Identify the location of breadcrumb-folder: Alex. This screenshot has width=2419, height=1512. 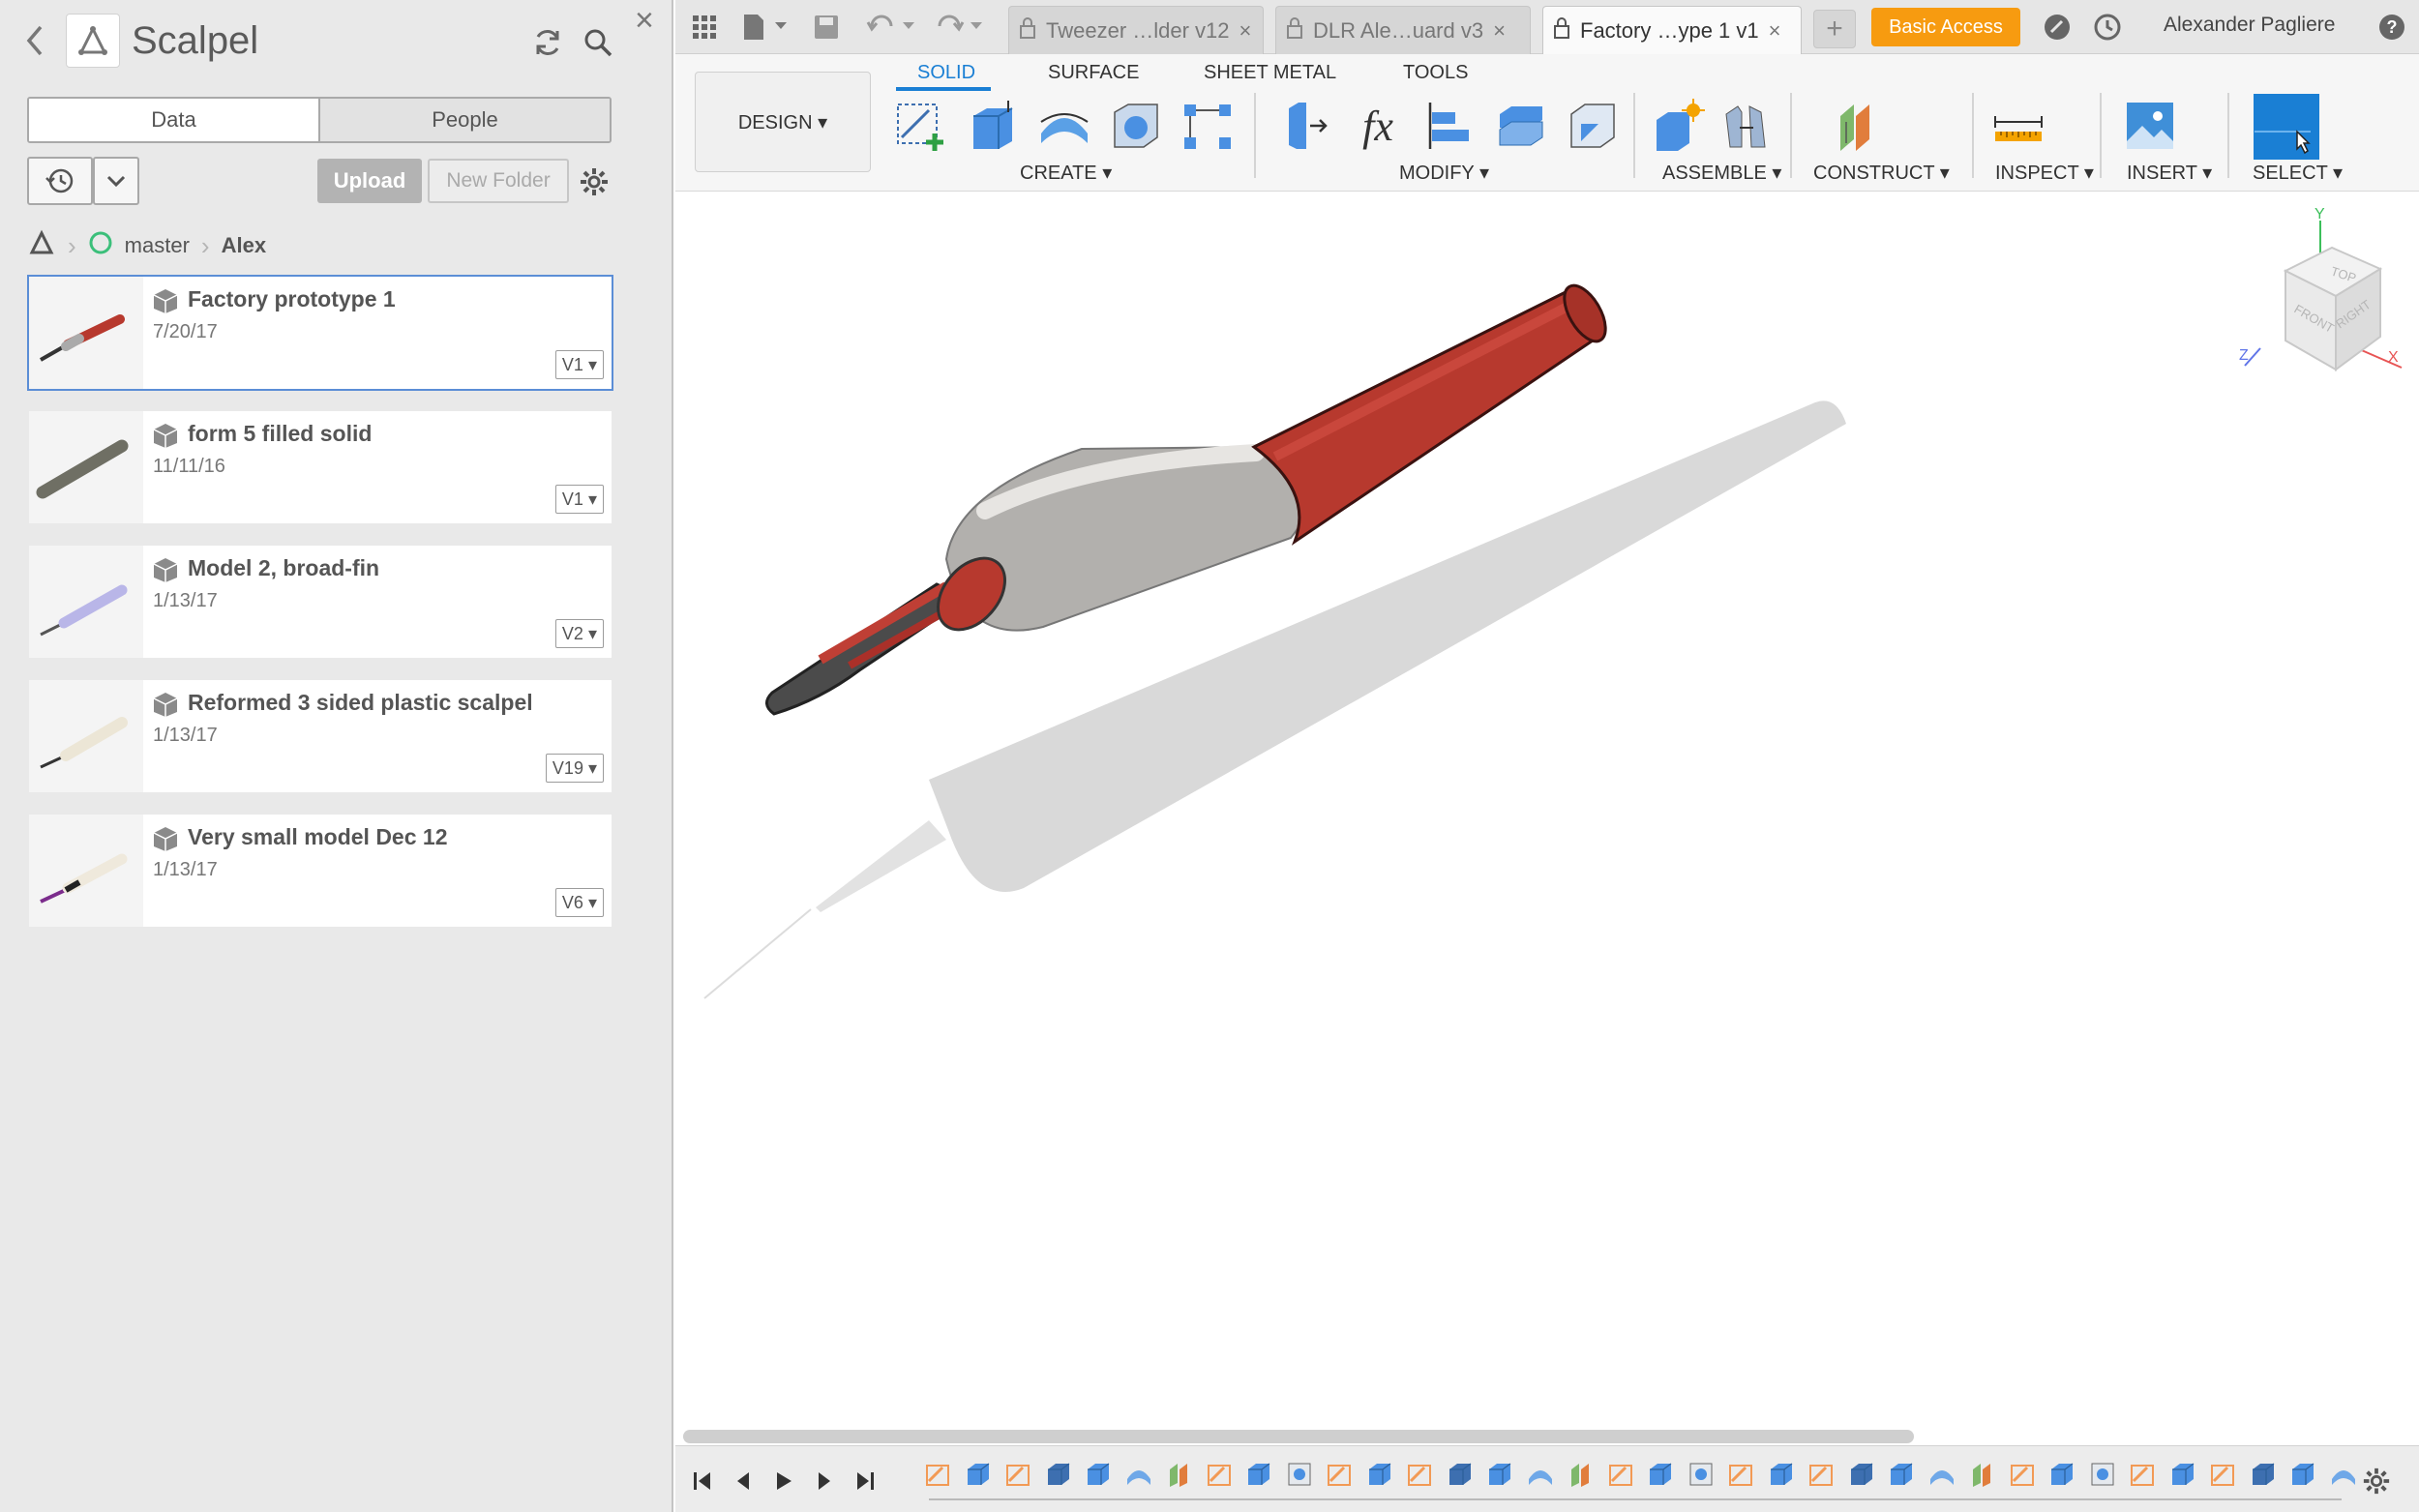
(244, 246).